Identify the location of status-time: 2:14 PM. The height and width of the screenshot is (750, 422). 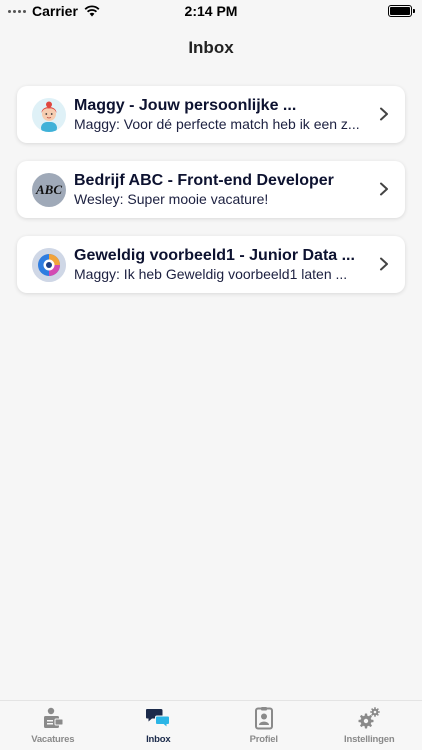
(211, 11).